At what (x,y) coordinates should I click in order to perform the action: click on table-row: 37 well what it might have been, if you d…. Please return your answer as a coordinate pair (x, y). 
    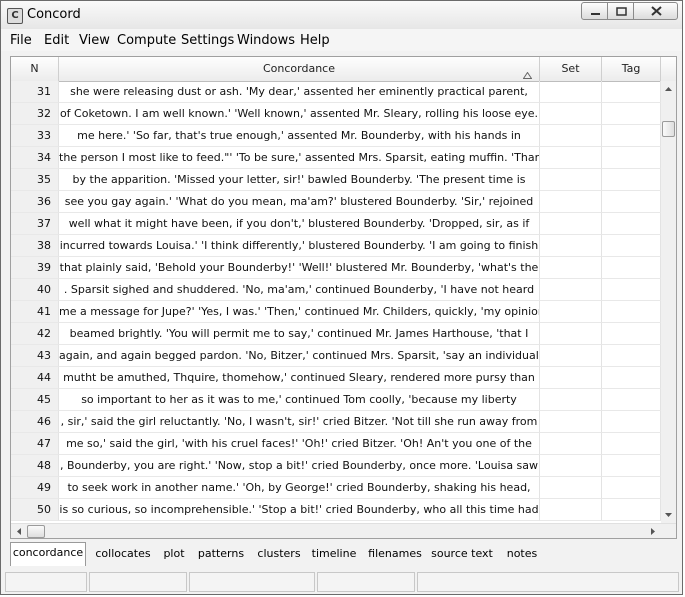
    Looking at the image, I should click on (336, 224).